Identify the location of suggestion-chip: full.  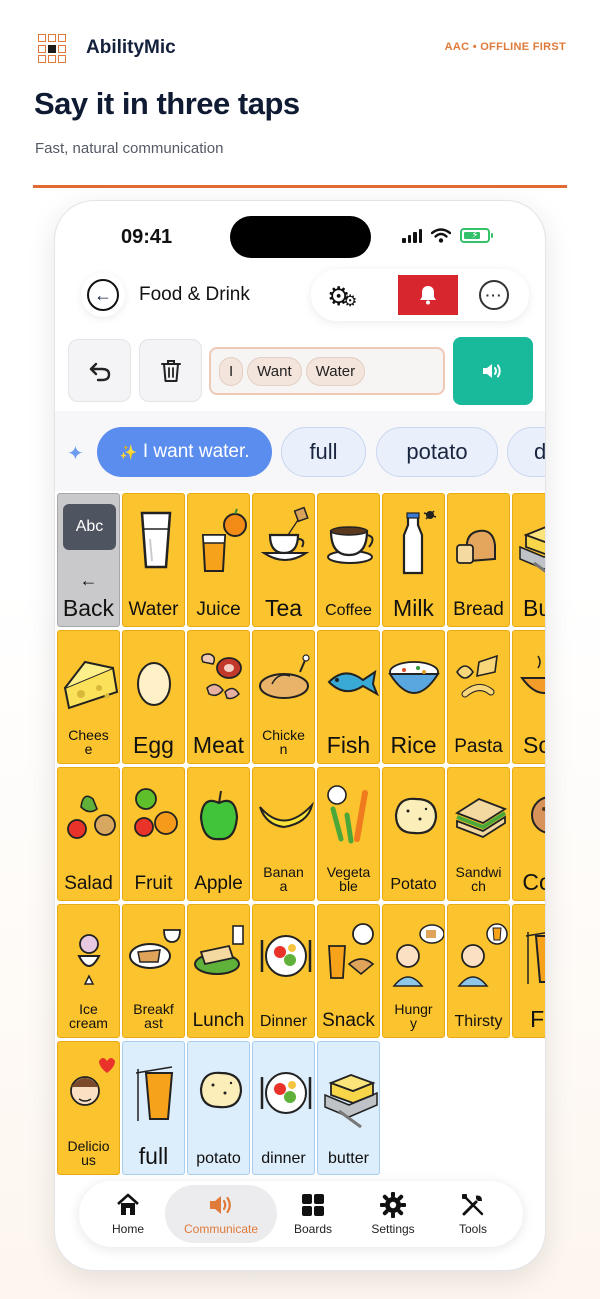
(323, 452).